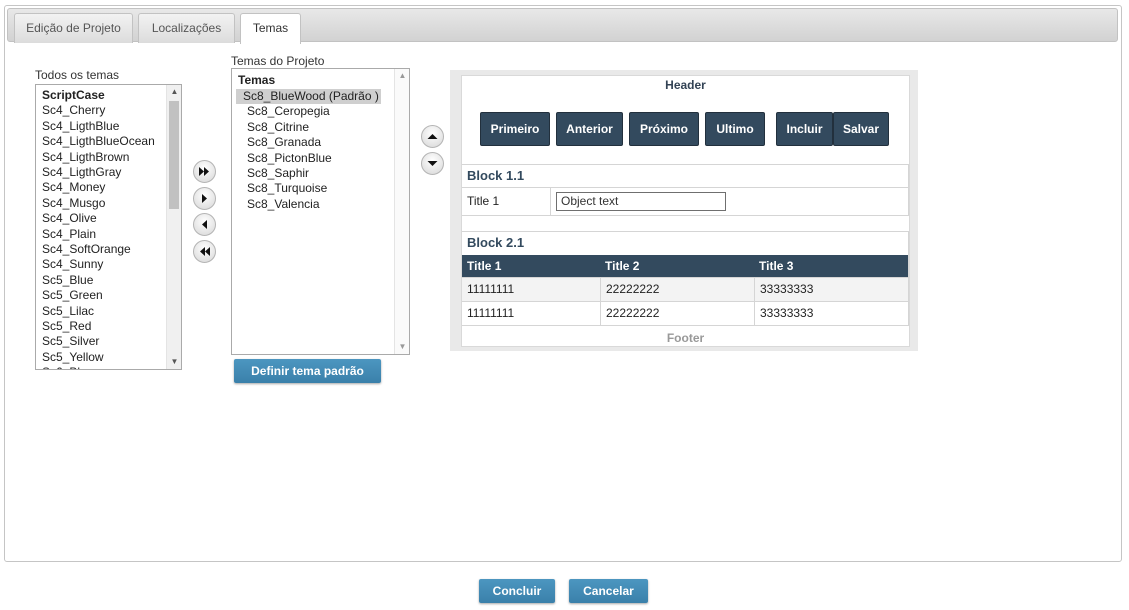 Image resolution: width=1129 pixels, height=610 pixels. I want to click on tab-edicao-de-projeto: Edição de Projeto, so click(73, 28).